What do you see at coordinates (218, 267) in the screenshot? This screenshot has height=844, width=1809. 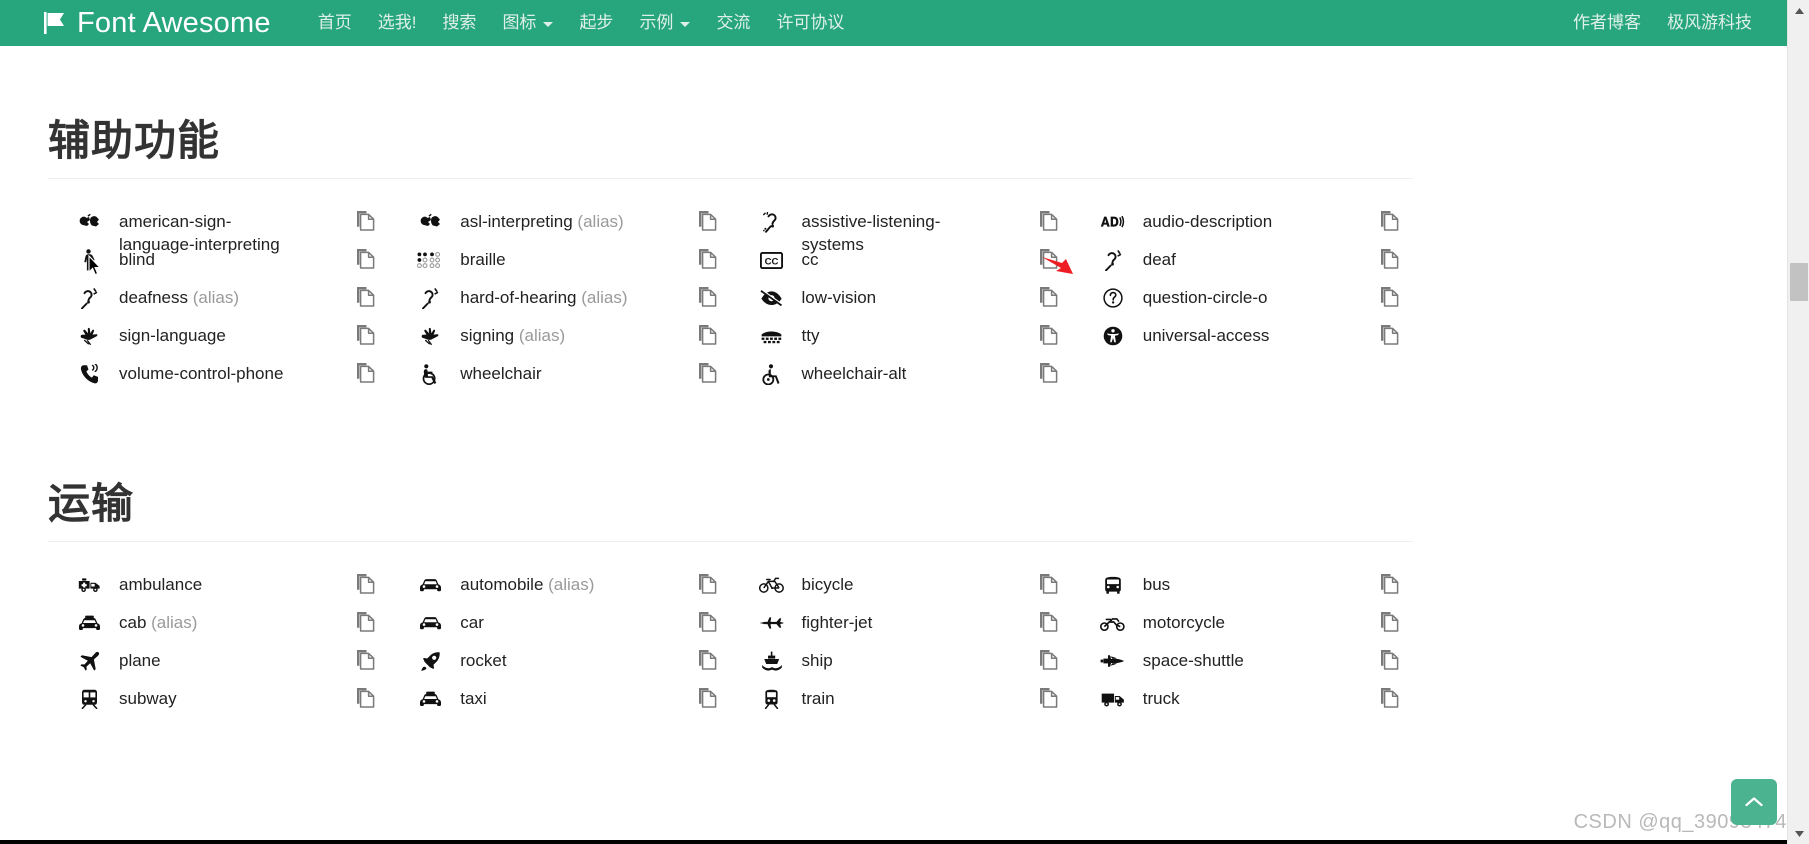 I see `icon-cell: blind` at bounding box center [218, 267].